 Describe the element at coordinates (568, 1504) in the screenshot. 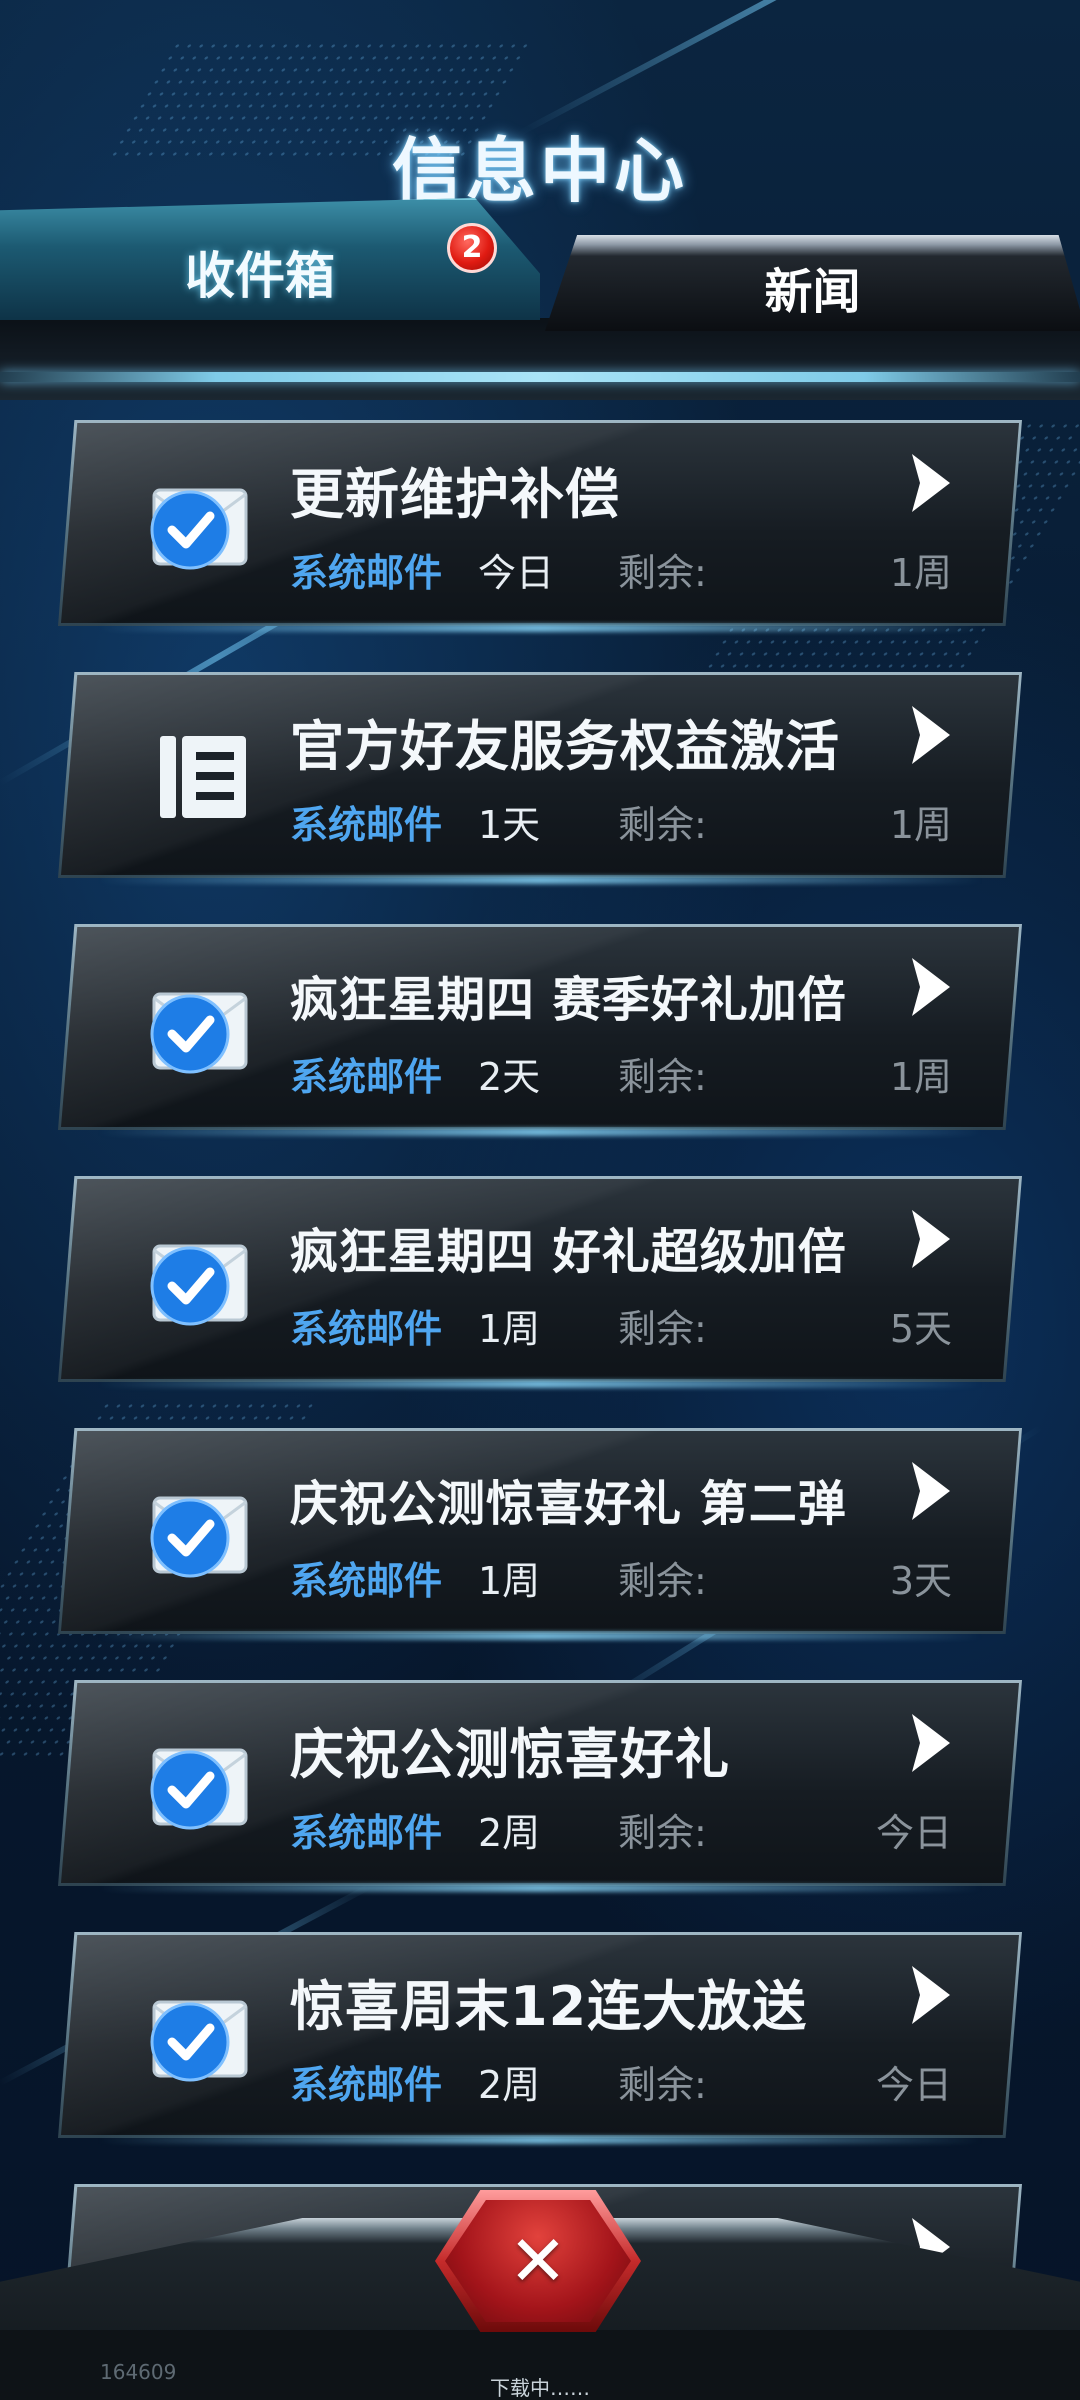

I see `mail-title: 庆祝公测惊喜好礼 第二弹` at that location.